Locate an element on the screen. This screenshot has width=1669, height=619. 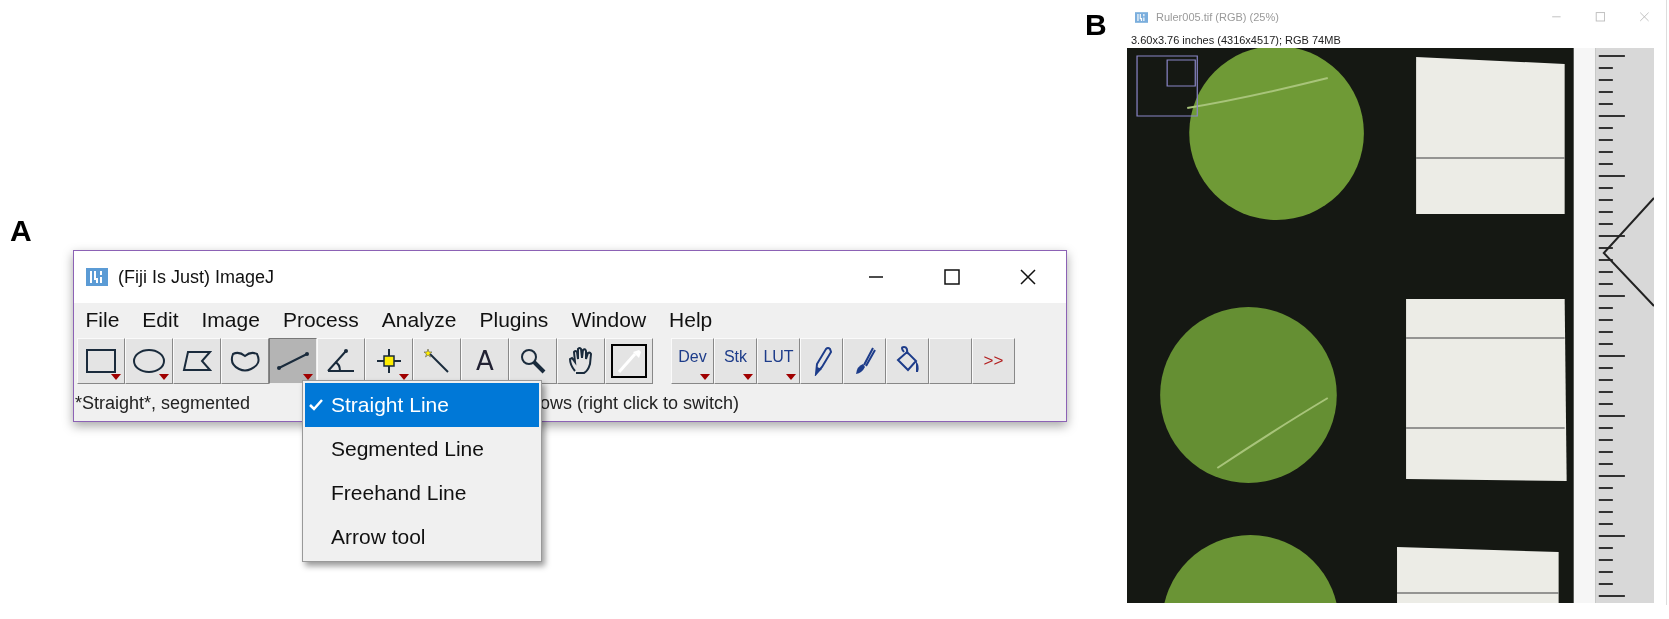
window-title: (Fiji Is Just) ImageJ is located at coordinates (196, 277).